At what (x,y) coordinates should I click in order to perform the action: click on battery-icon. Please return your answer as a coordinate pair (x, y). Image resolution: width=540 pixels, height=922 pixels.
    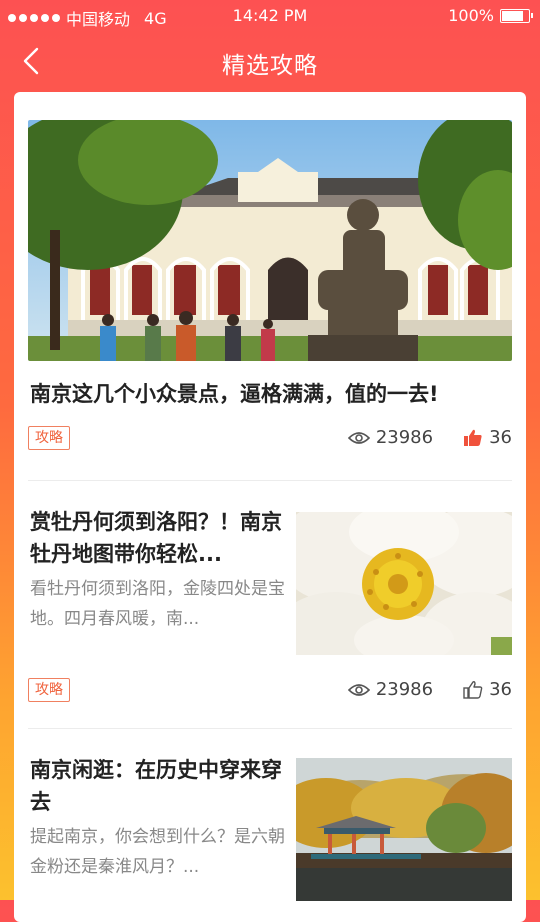
    Looking at the image, I should click on (516, 15).